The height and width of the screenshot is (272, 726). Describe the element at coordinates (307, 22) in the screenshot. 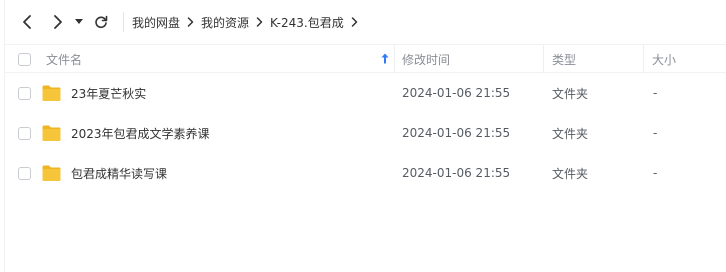

I see `breadcrumb-item-current-folder: K-243.包君成` at that location.